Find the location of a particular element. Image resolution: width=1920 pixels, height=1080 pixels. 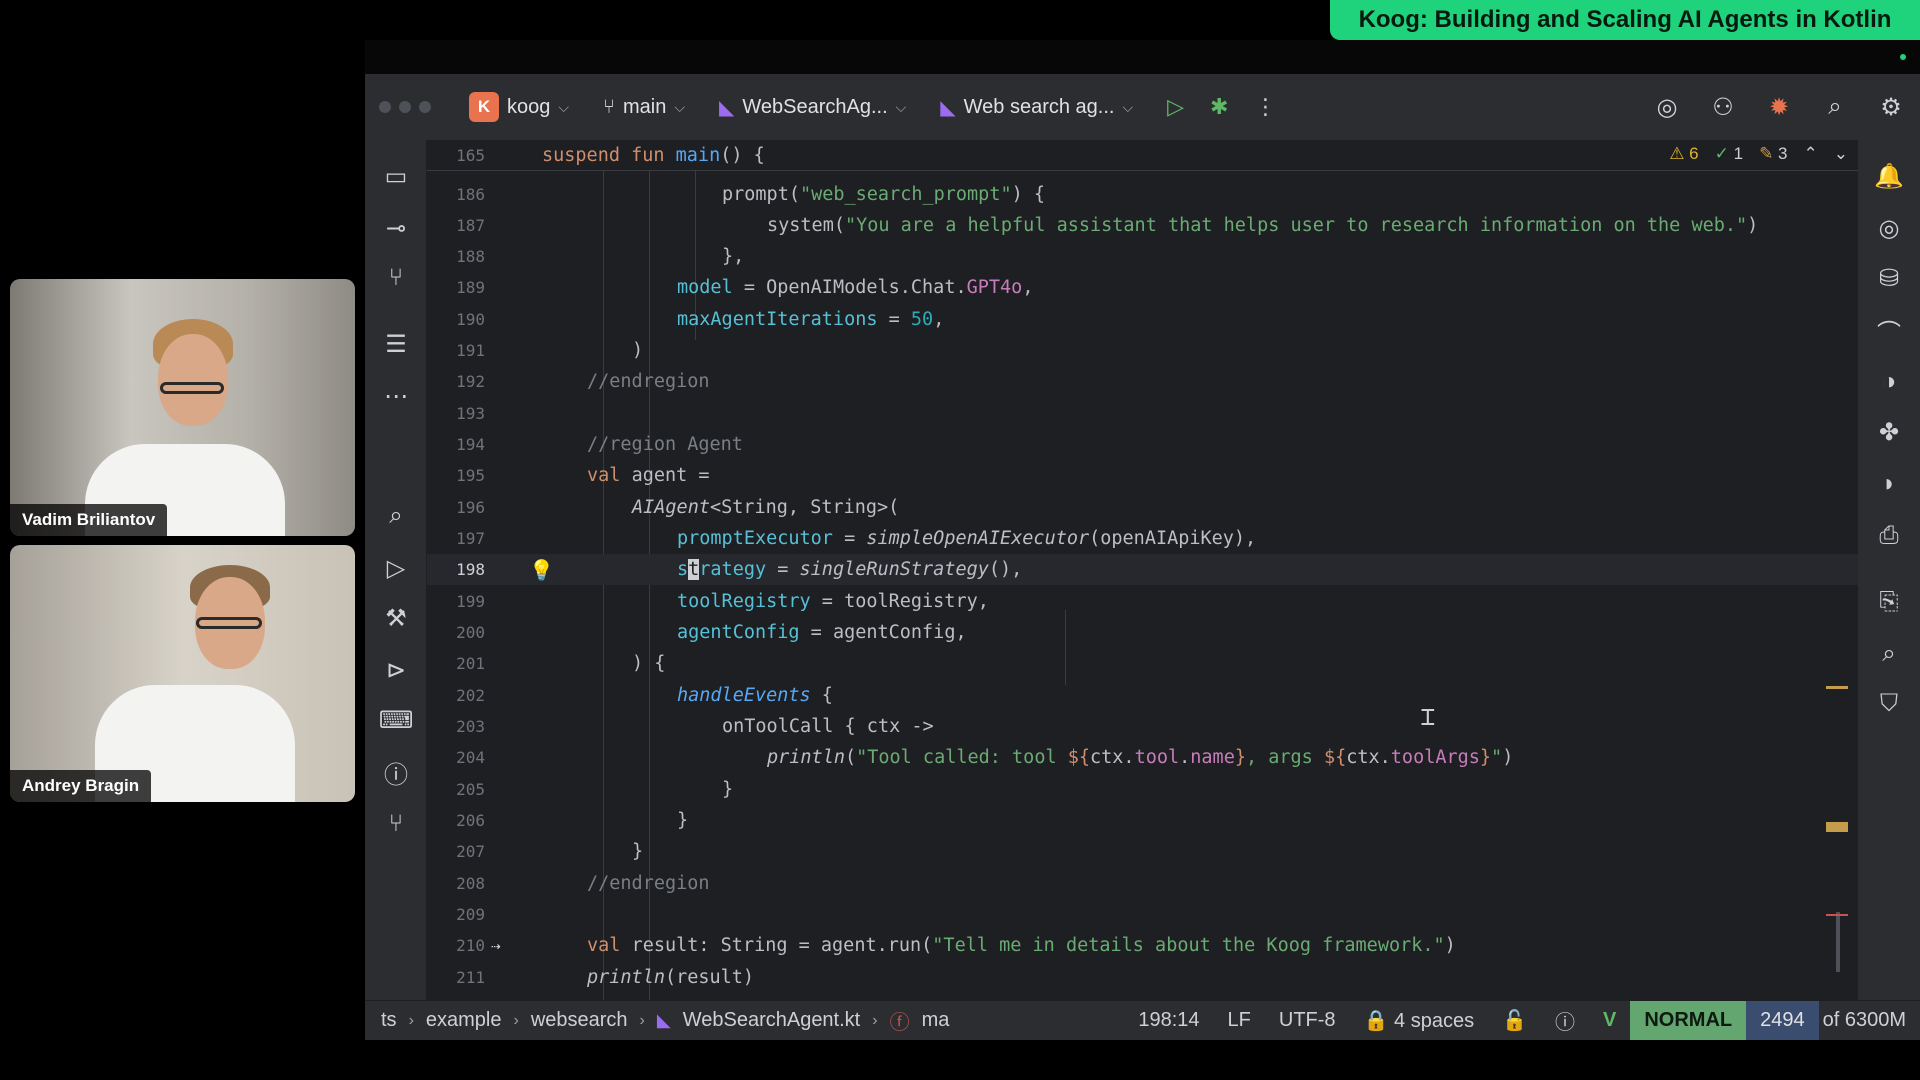

project-name: koog is located at coordinates (529, 106).